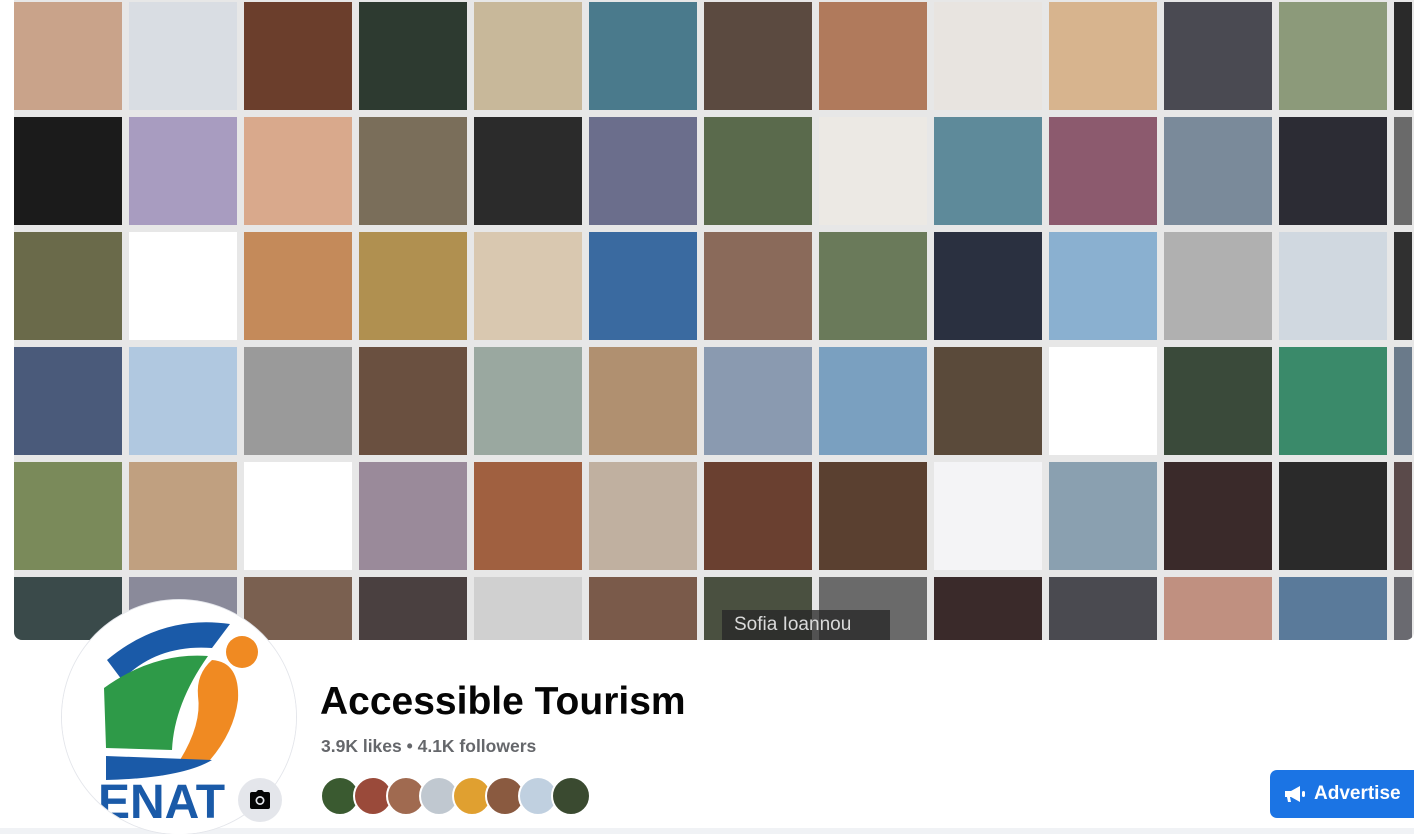  Describe the element at coordinates (428, 746) in the screenshot. I see `page-stats: 3.9K likes • 4.1K followers` at that location.